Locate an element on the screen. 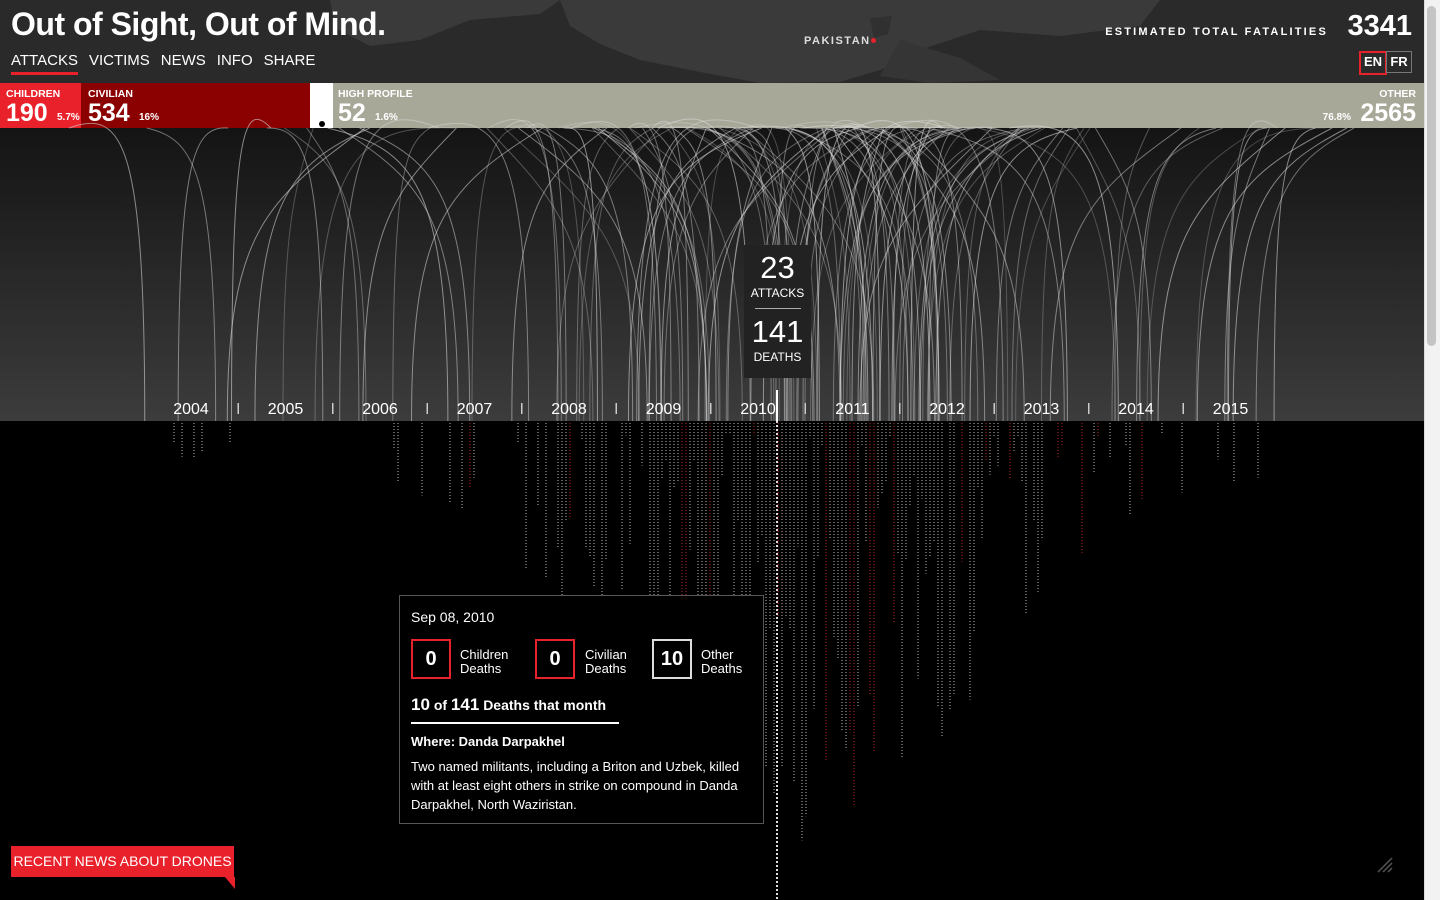 The image size is (1440, 900). year-label-2012: 2012 is located at coordinates (947, 409).